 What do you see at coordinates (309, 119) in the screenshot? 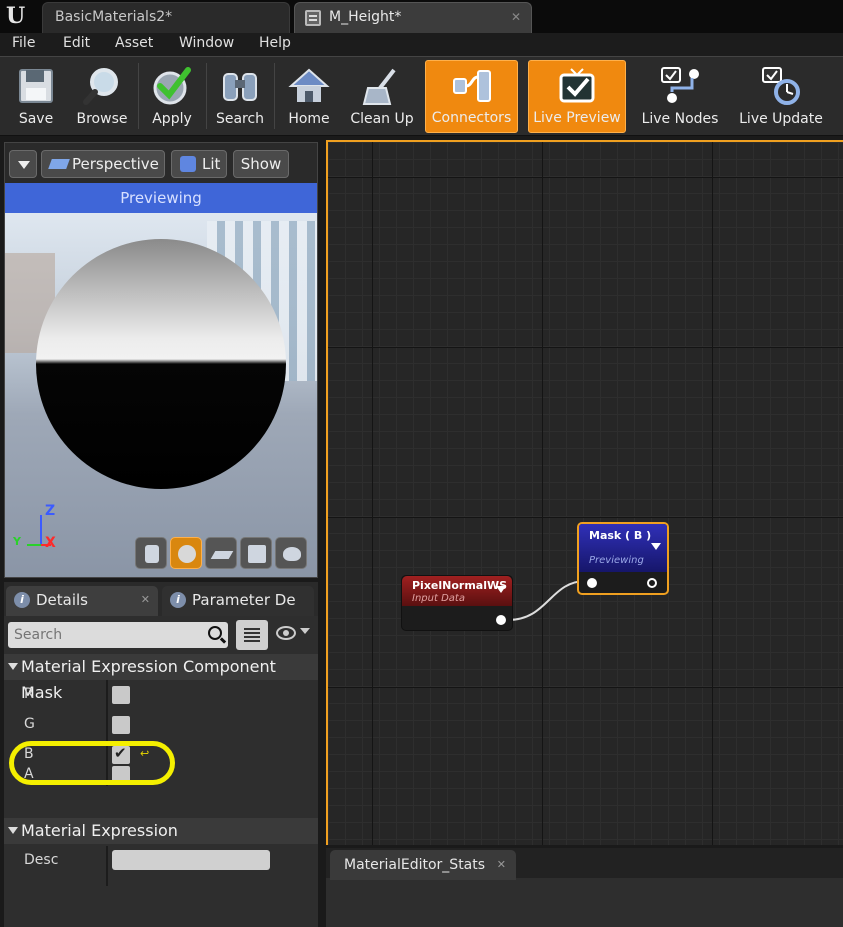
I see `home-label: Home` at bounding box center [309, 119].